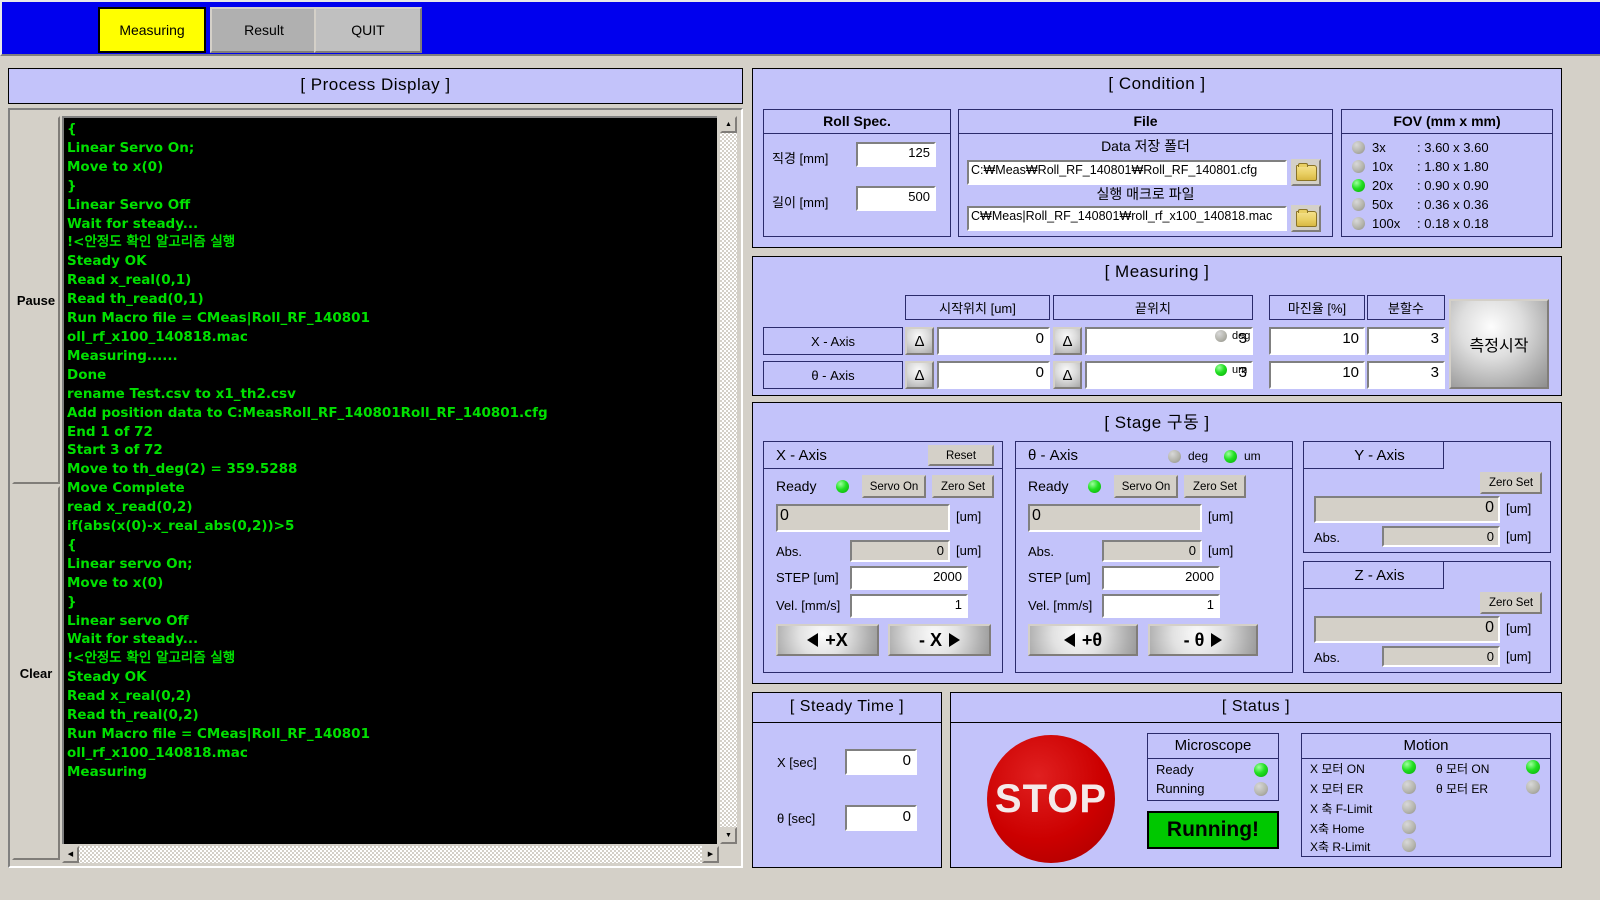 The height and width of the screenshot is (900, 1600). I want to click on theta-step-input: 2000, so click(1161, 578).